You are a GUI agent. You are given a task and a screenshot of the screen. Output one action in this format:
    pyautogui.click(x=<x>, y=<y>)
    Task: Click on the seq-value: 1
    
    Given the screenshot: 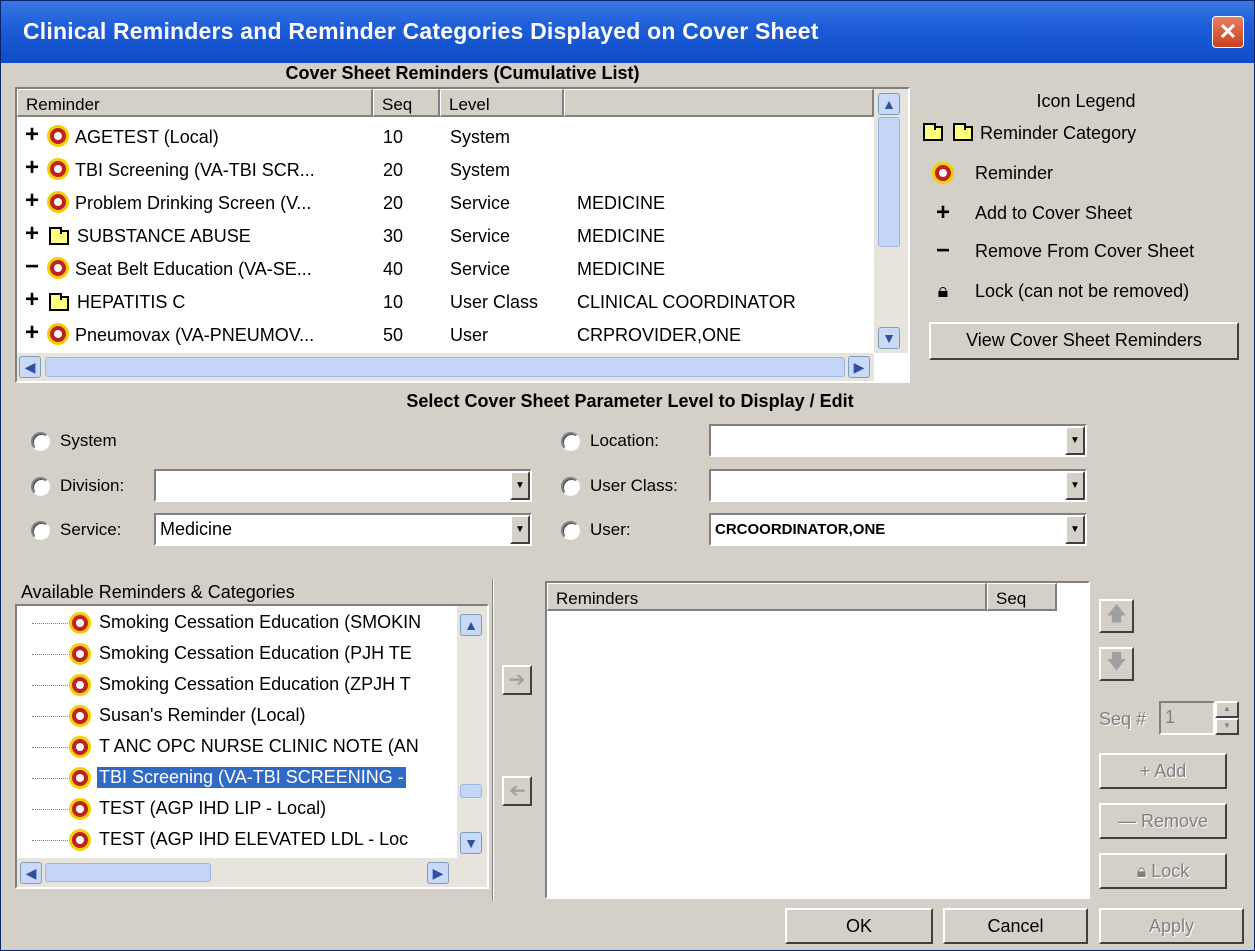 What is the action you would take?
    pyautogui.click(x=1170, y=717)
    